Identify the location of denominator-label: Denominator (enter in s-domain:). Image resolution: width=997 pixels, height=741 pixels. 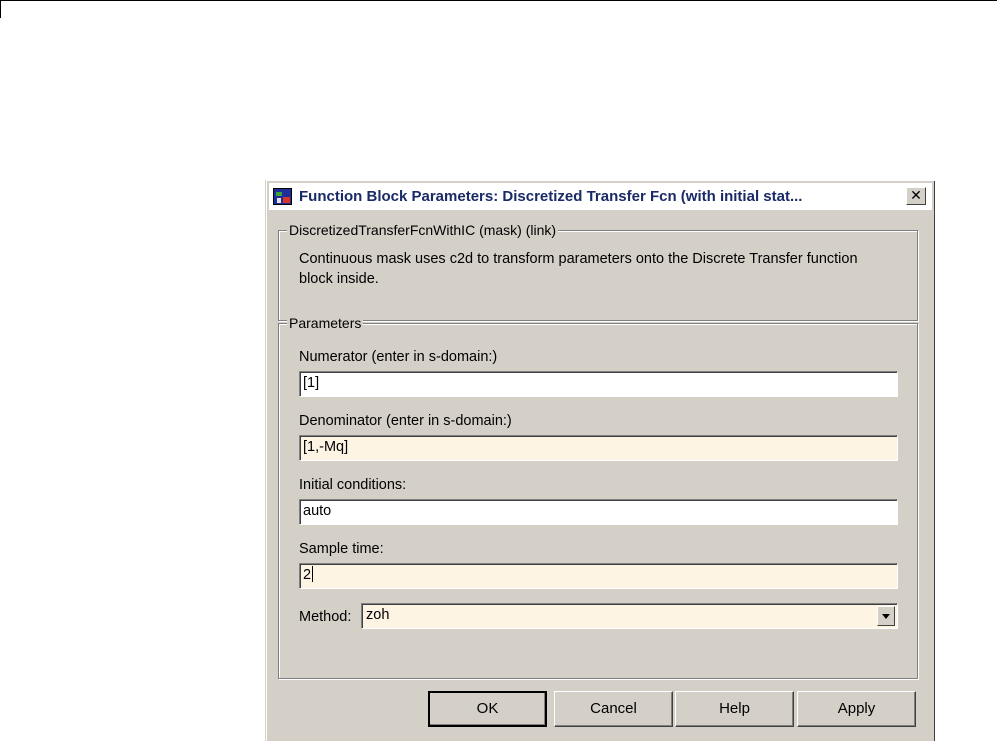
(405, 421).